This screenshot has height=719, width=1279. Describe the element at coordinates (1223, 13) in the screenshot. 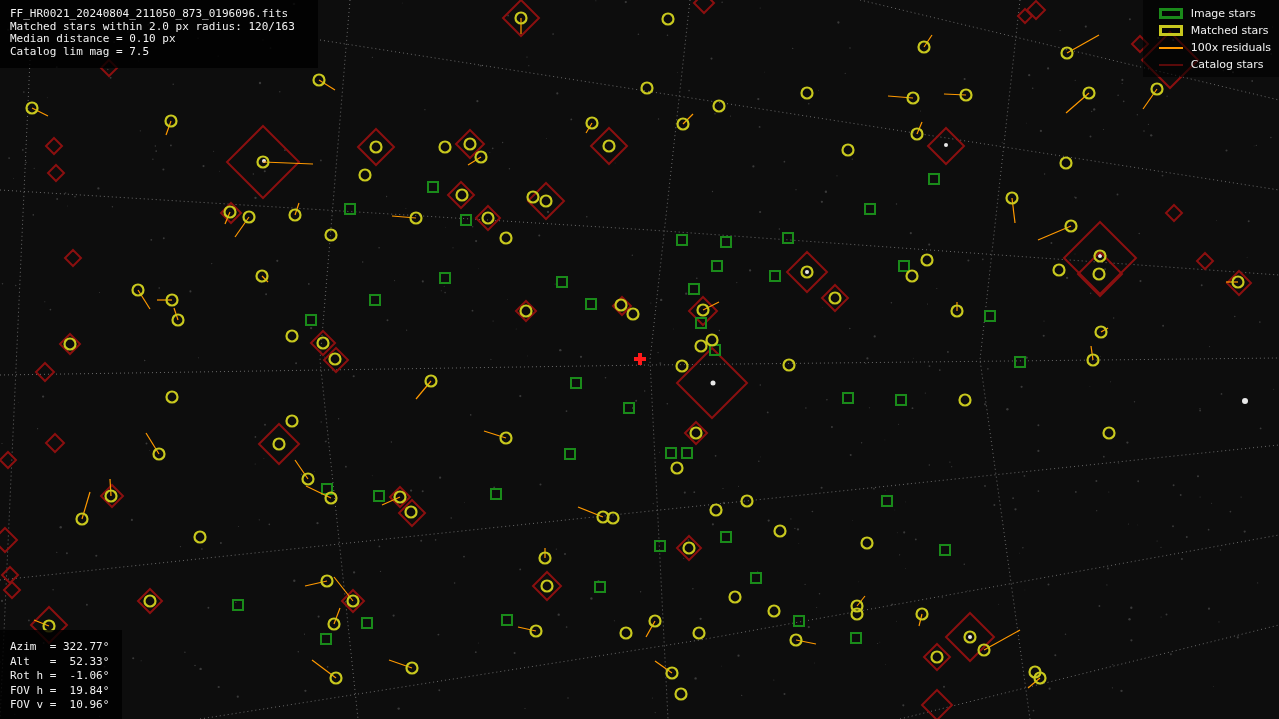

I see `legend-label: Image stars` at that location.